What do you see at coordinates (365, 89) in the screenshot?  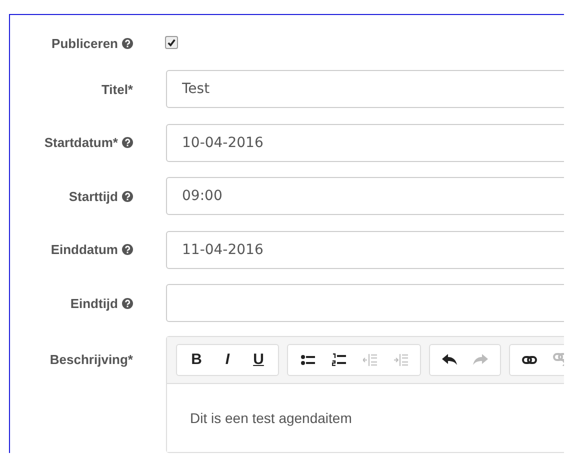 I see `input-field: Test` at bounding box center [365, 89].